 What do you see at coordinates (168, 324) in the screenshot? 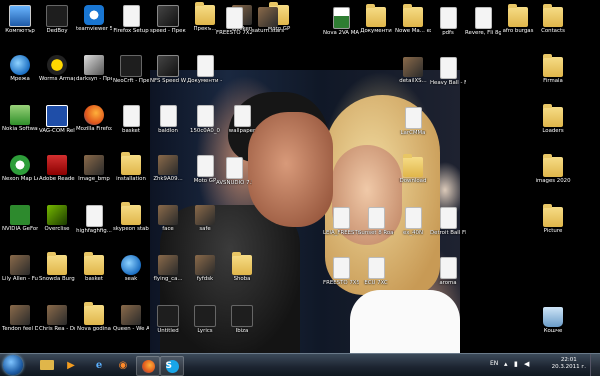
I see `desktop-icon-44: Untitled` at bounding box center [168, 324].